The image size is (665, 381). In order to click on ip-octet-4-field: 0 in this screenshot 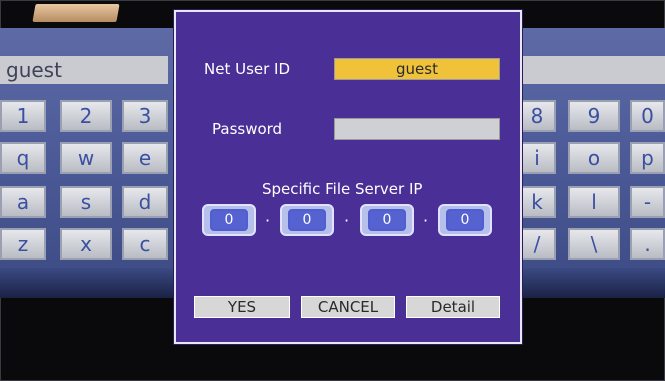, I will do `click(465, 220)`.